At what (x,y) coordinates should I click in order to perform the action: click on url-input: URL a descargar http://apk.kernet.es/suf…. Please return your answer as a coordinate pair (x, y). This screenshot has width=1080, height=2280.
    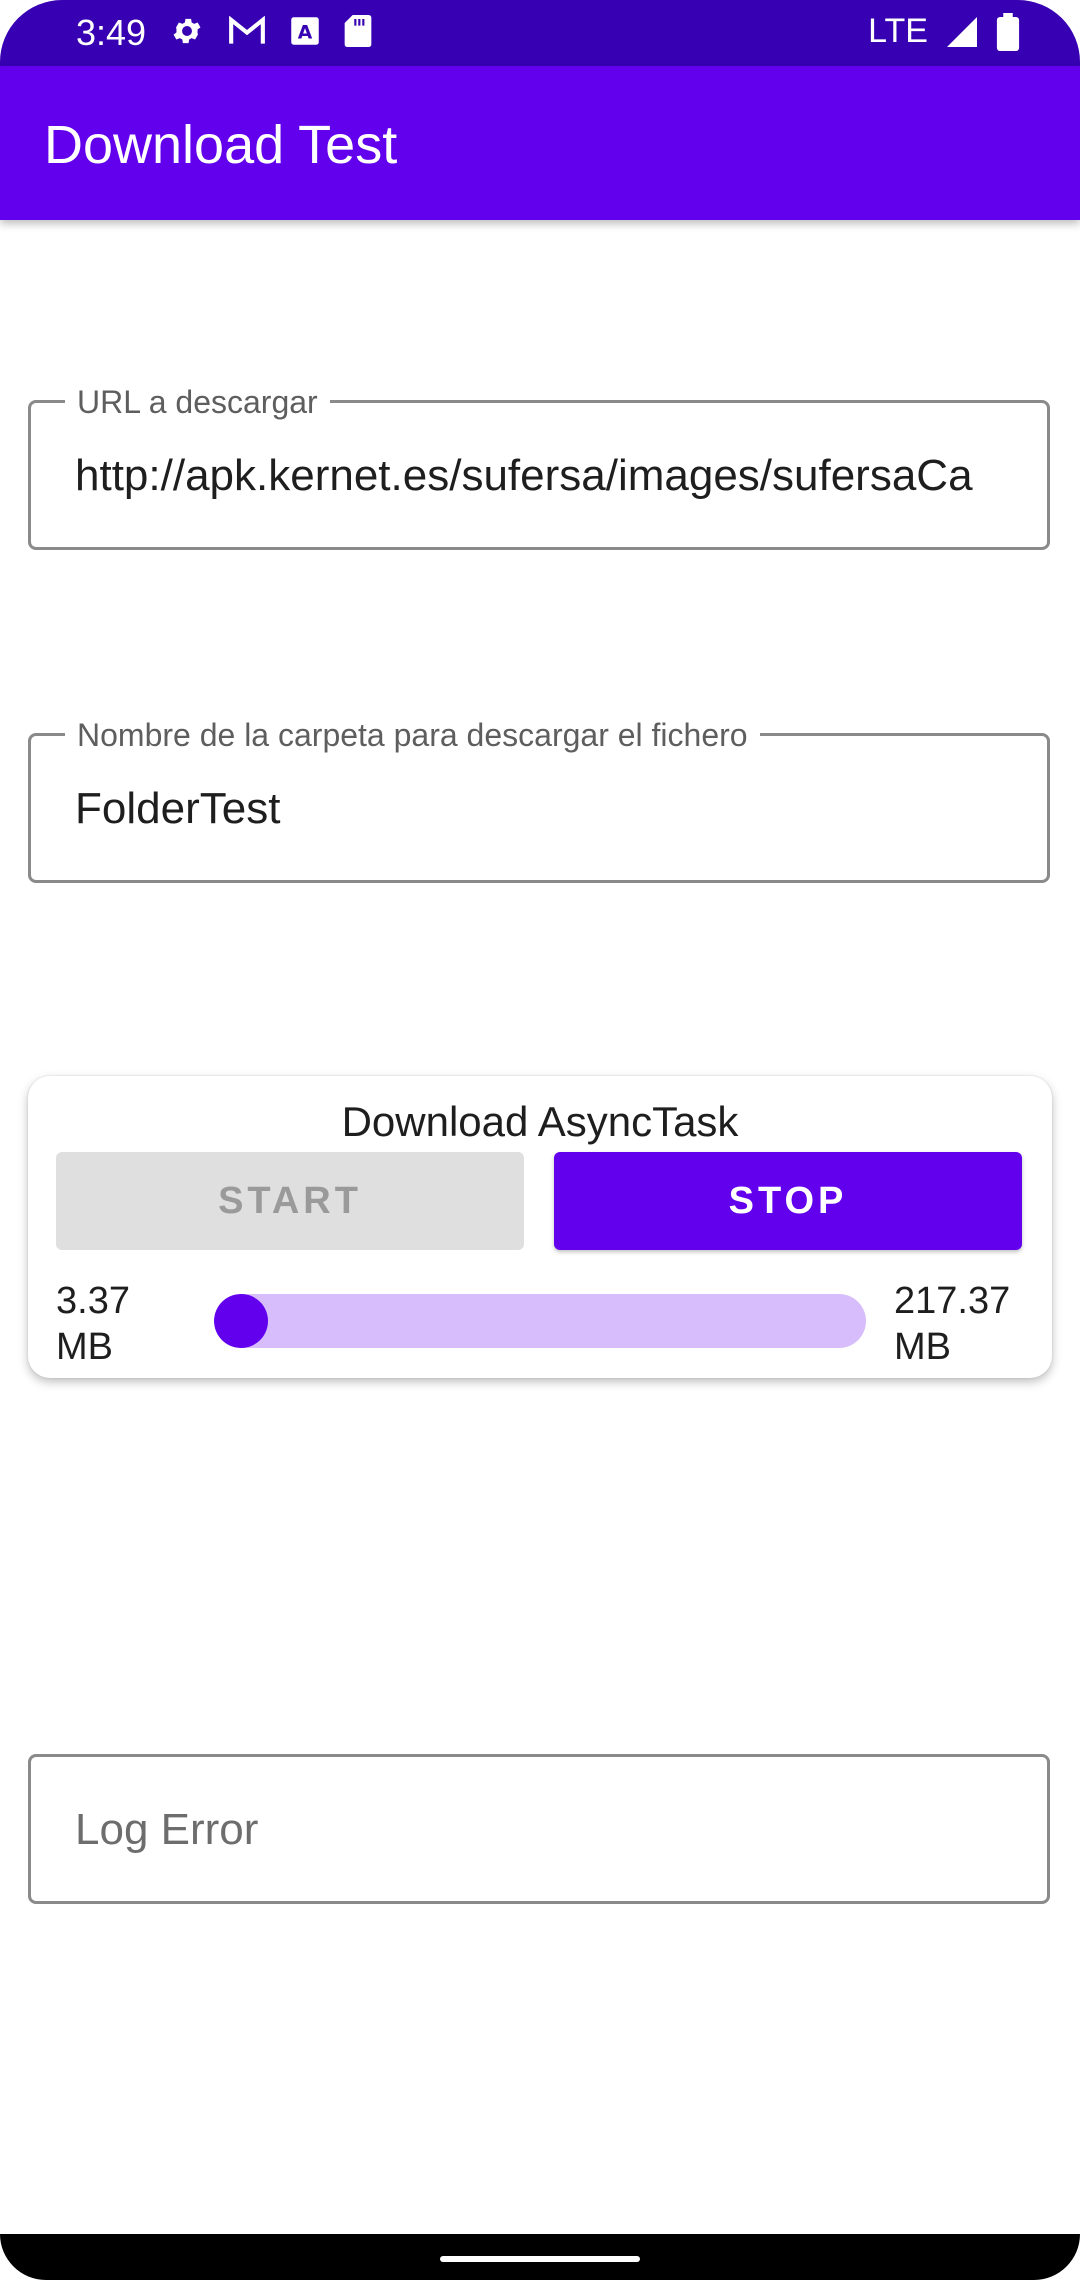
    Looking at the image, I should click on (539, 467).